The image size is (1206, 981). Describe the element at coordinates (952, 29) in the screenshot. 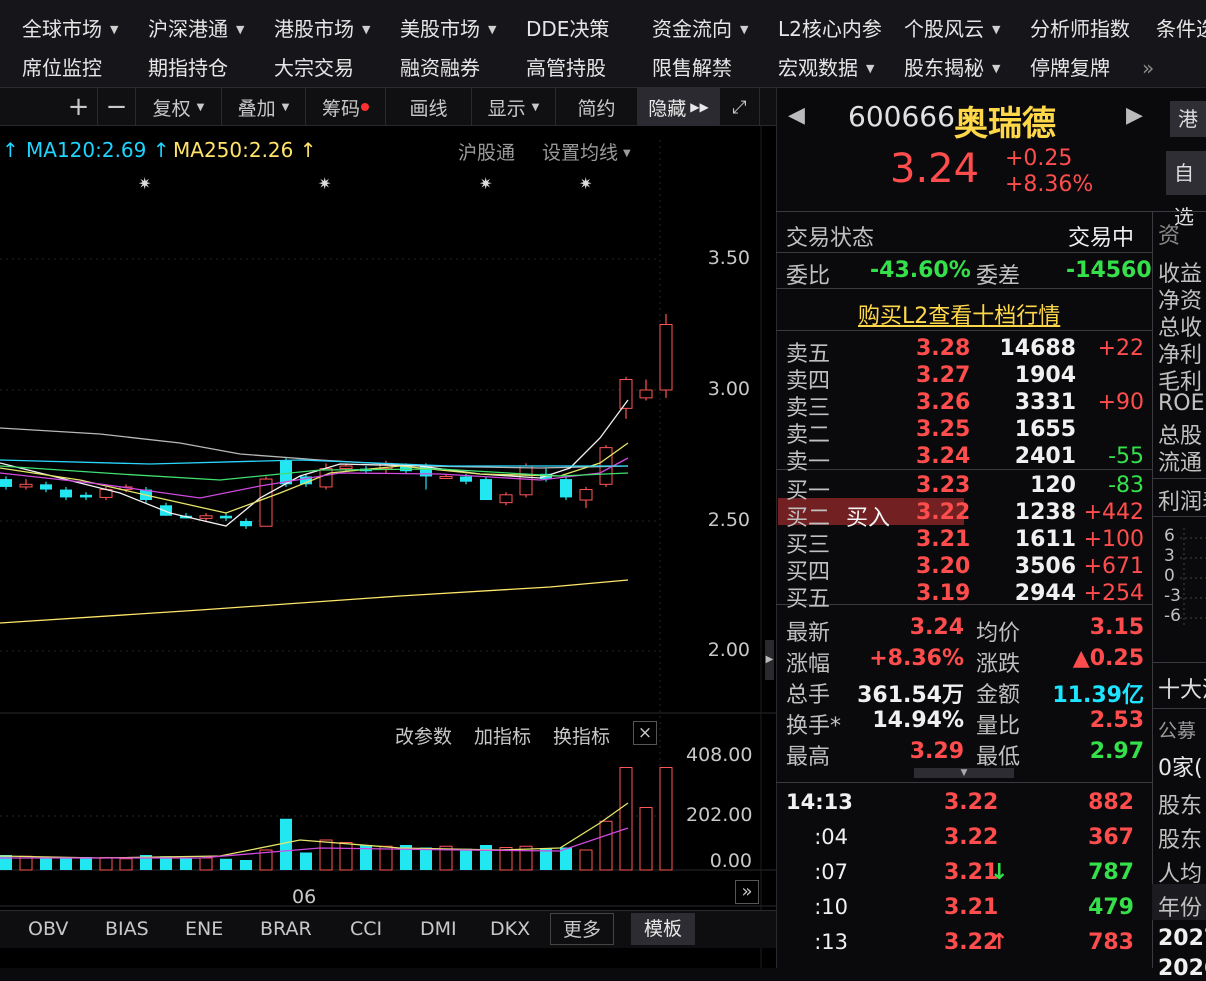

I see `nav-stock-news: 个股风云 ▼` at that location.